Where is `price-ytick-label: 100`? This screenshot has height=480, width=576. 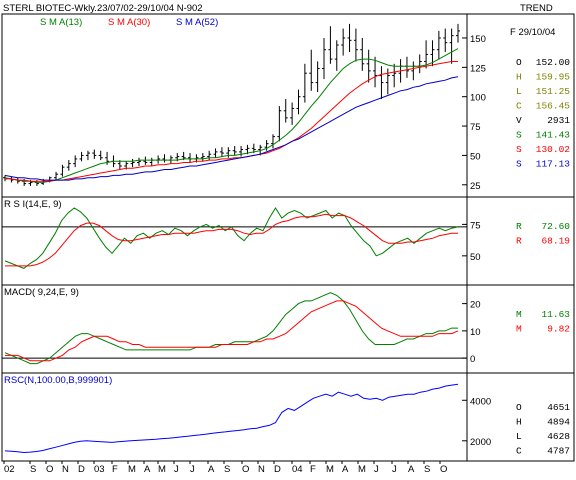 price-ytick-label: 100 is located at coordinates (478, 98).